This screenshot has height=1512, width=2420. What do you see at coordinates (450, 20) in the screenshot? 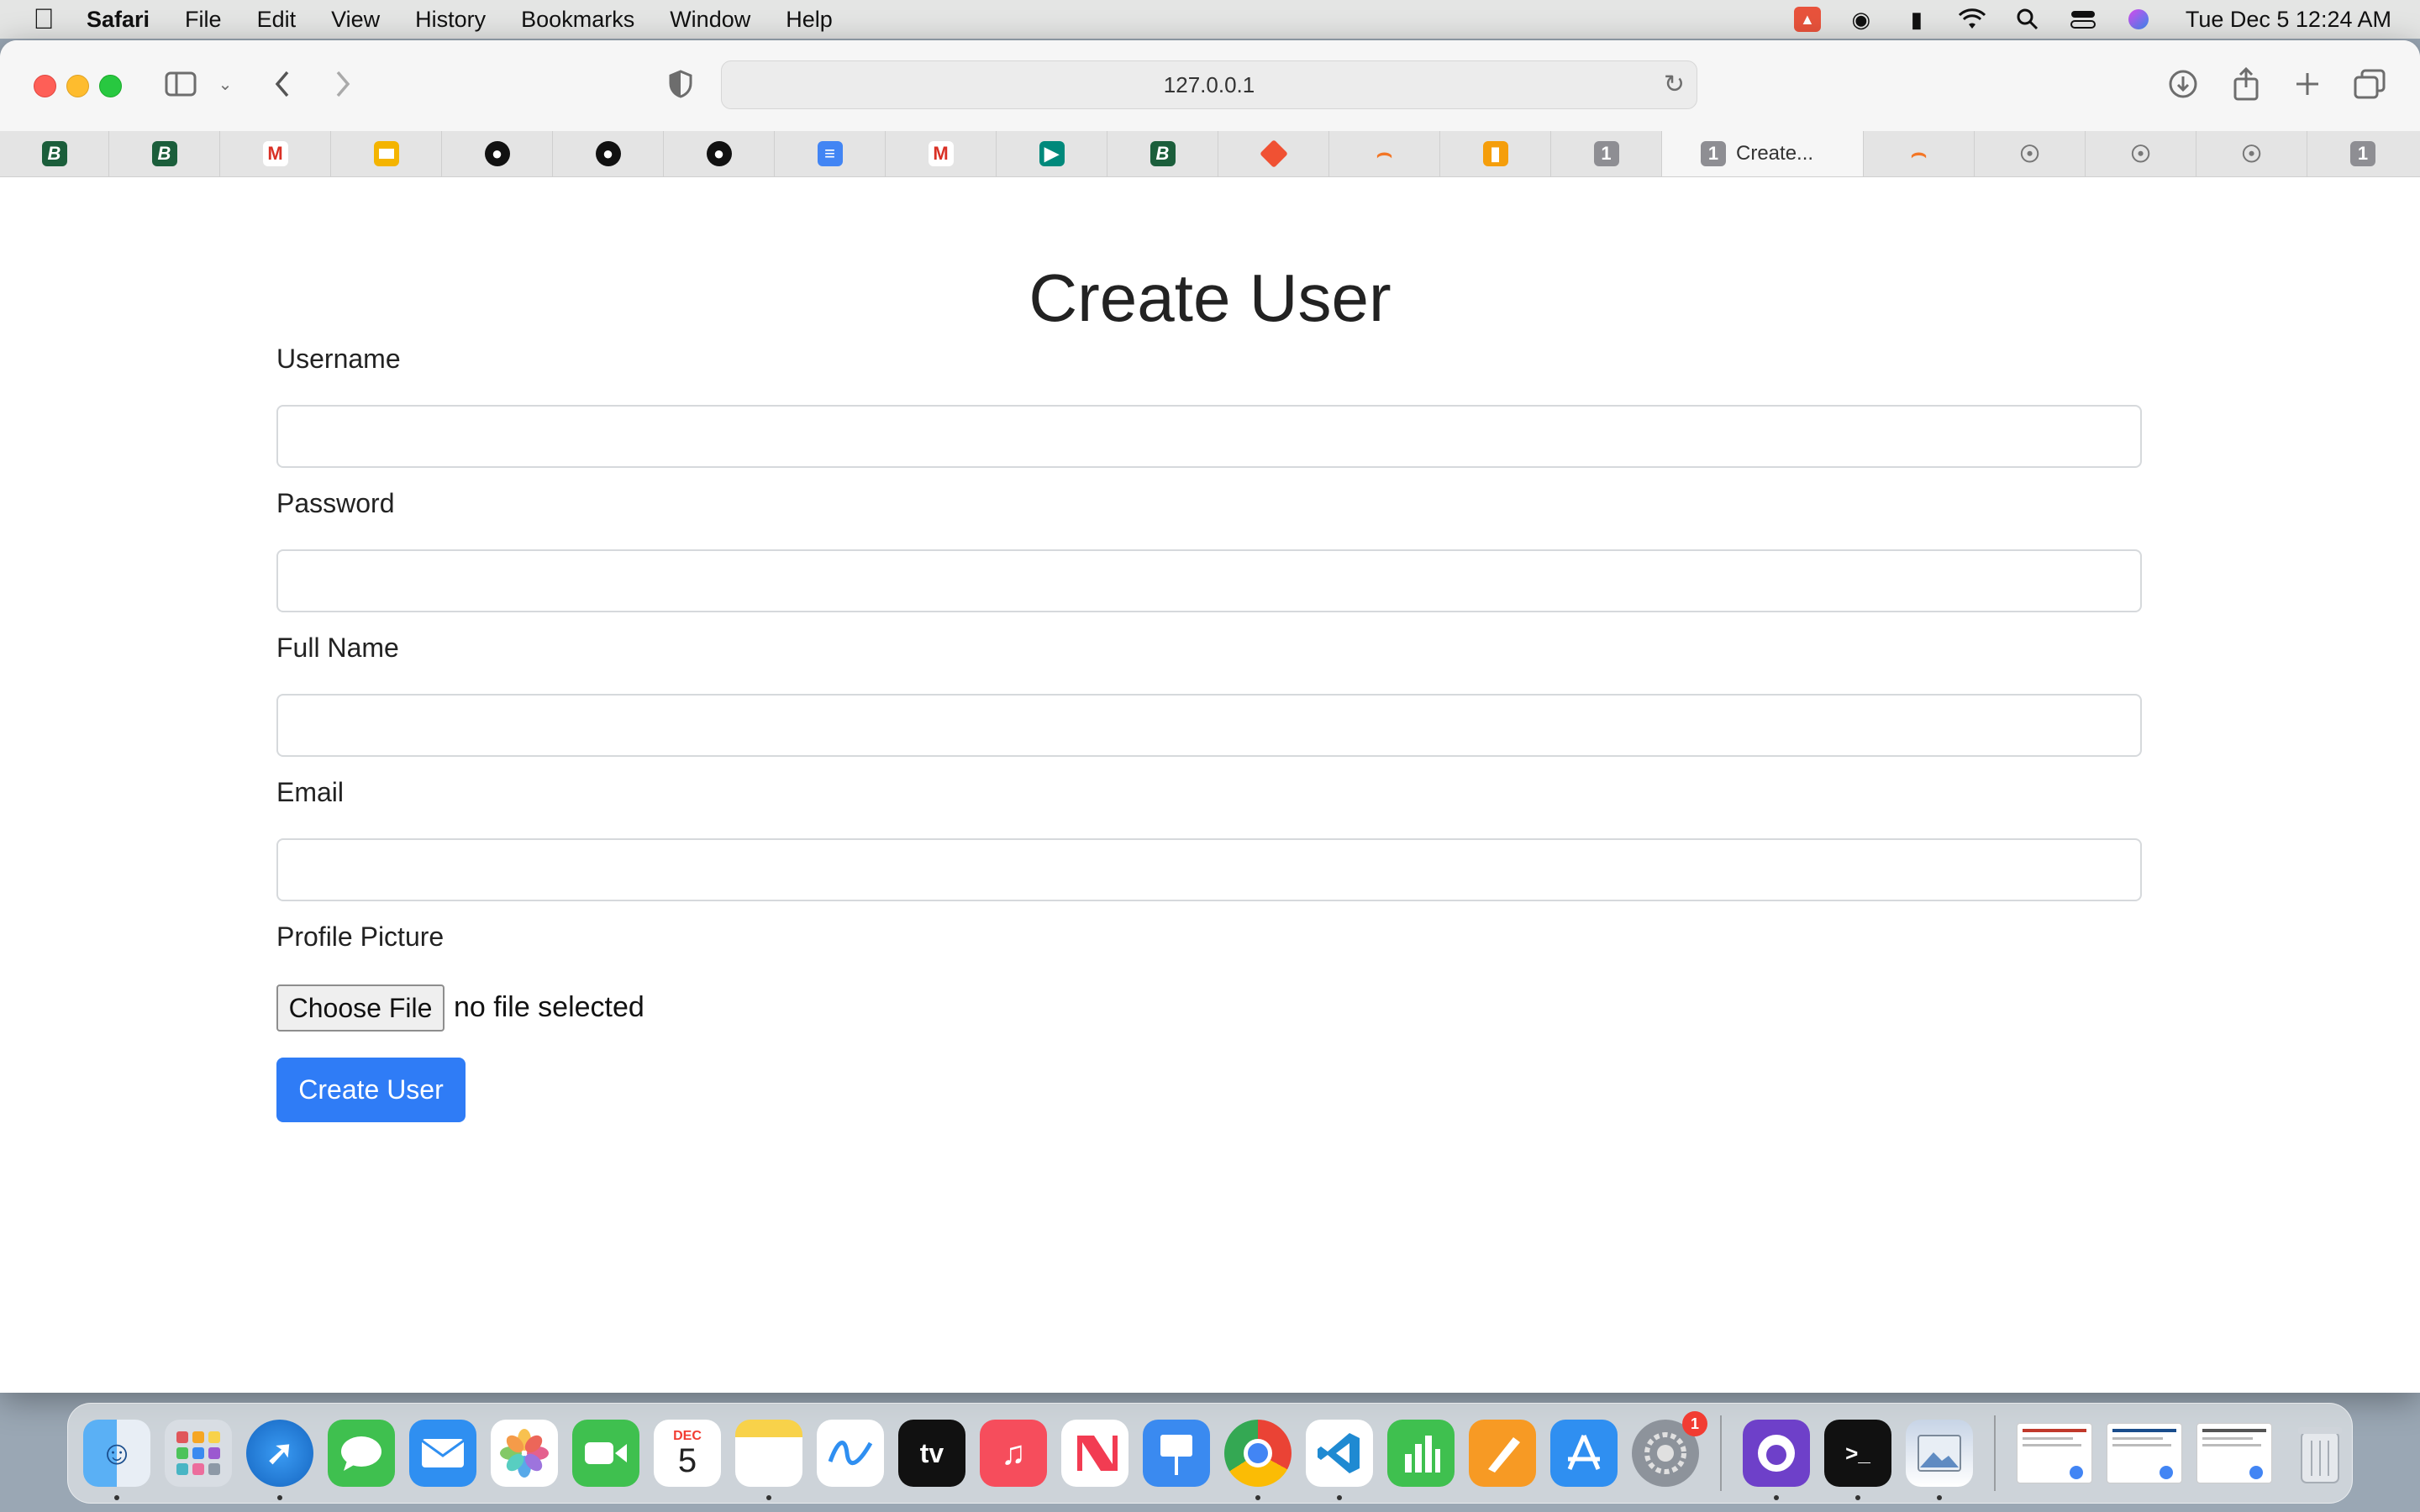
I see `menu-history: History` at bounding box center [450, 20].